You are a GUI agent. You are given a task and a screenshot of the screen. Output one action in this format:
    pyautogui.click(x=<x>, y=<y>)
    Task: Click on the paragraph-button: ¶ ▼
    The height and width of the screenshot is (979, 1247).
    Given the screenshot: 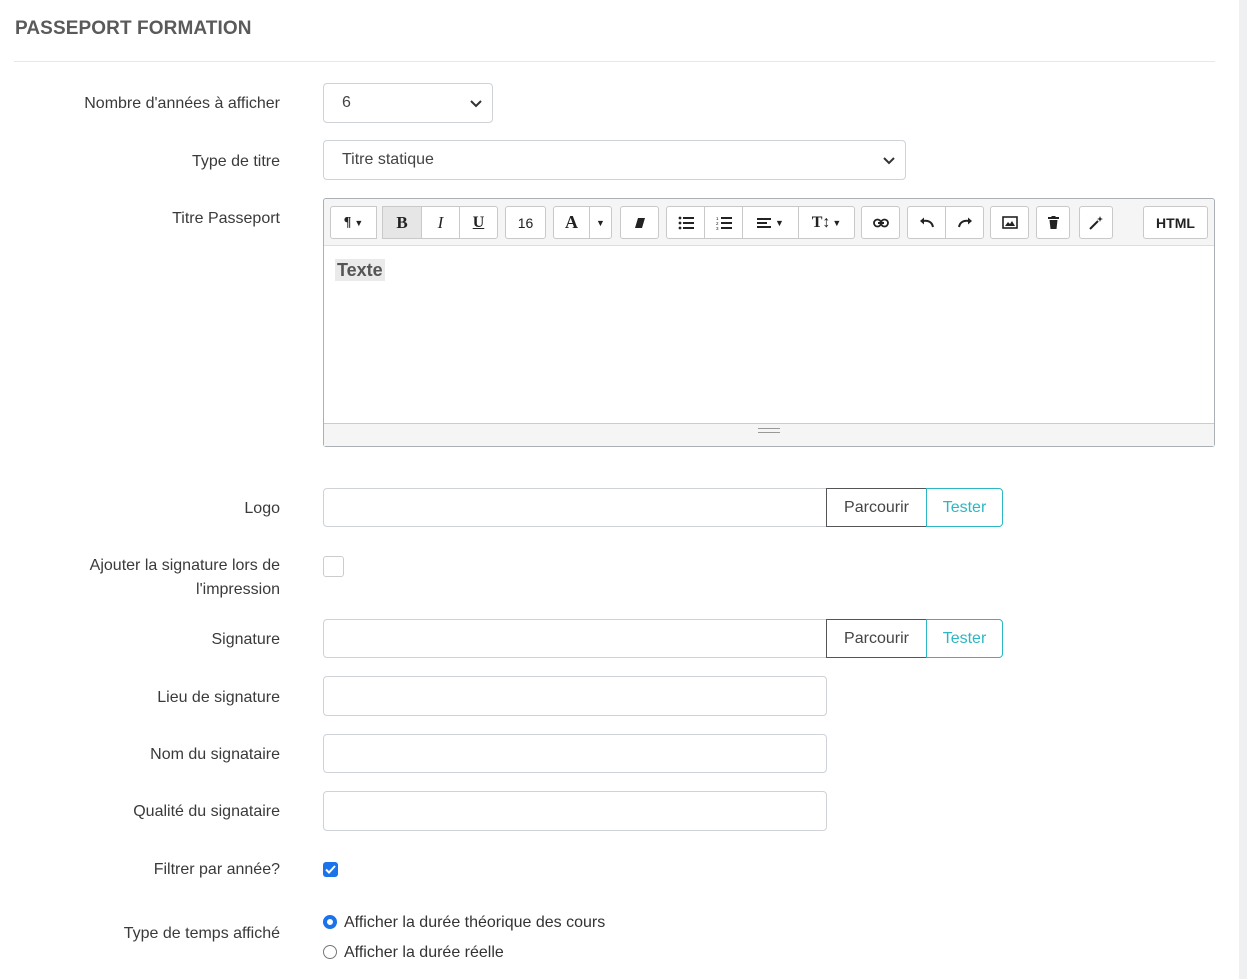 What is the action you would take?
    pyautogui.click(x=353, y=222)
    